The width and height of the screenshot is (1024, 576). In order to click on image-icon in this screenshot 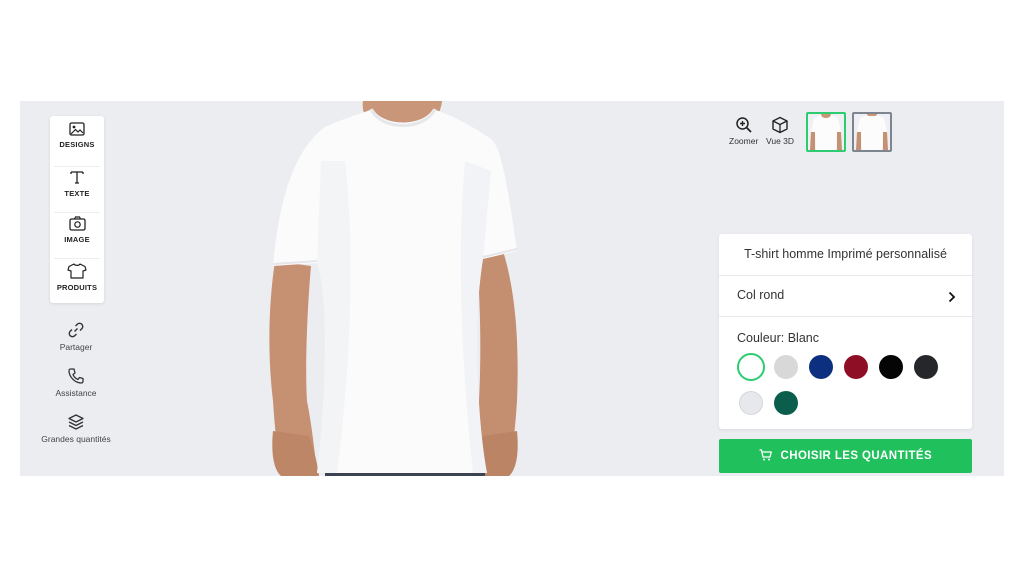, I will do `click(77, 129)`.